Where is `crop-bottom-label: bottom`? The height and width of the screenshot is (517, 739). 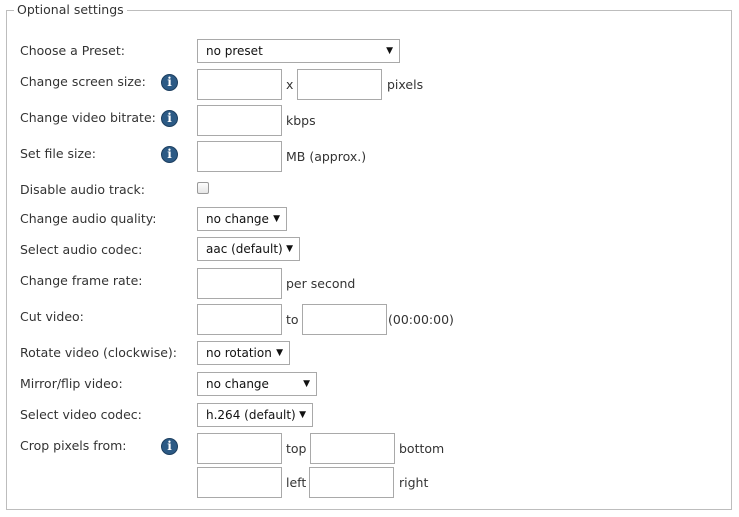
crop-bottom-label: bottom is located at coordinates (422, 448).